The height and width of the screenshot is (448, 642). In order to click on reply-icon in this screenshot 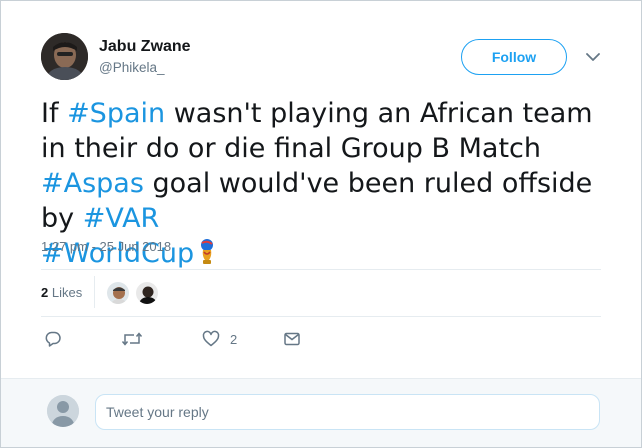, I will do `click(53, 339)`.